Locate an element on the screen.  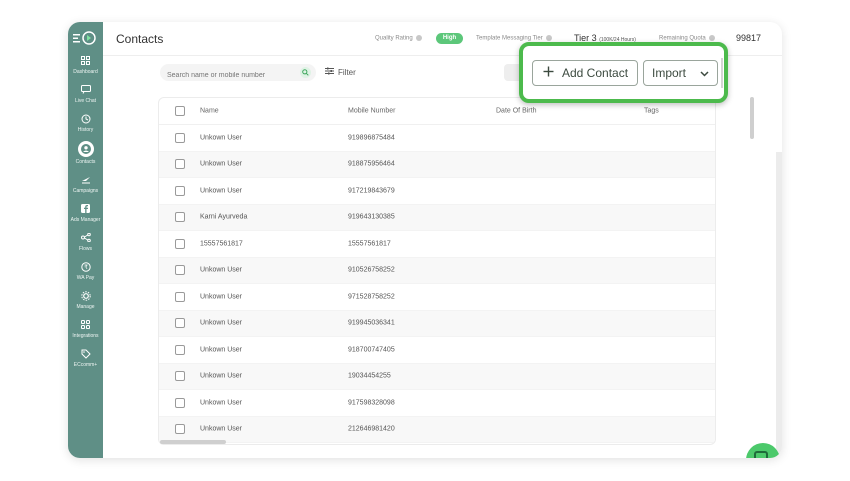
column-header-mobile: Mobile Number is located at coordinates (371, 111).